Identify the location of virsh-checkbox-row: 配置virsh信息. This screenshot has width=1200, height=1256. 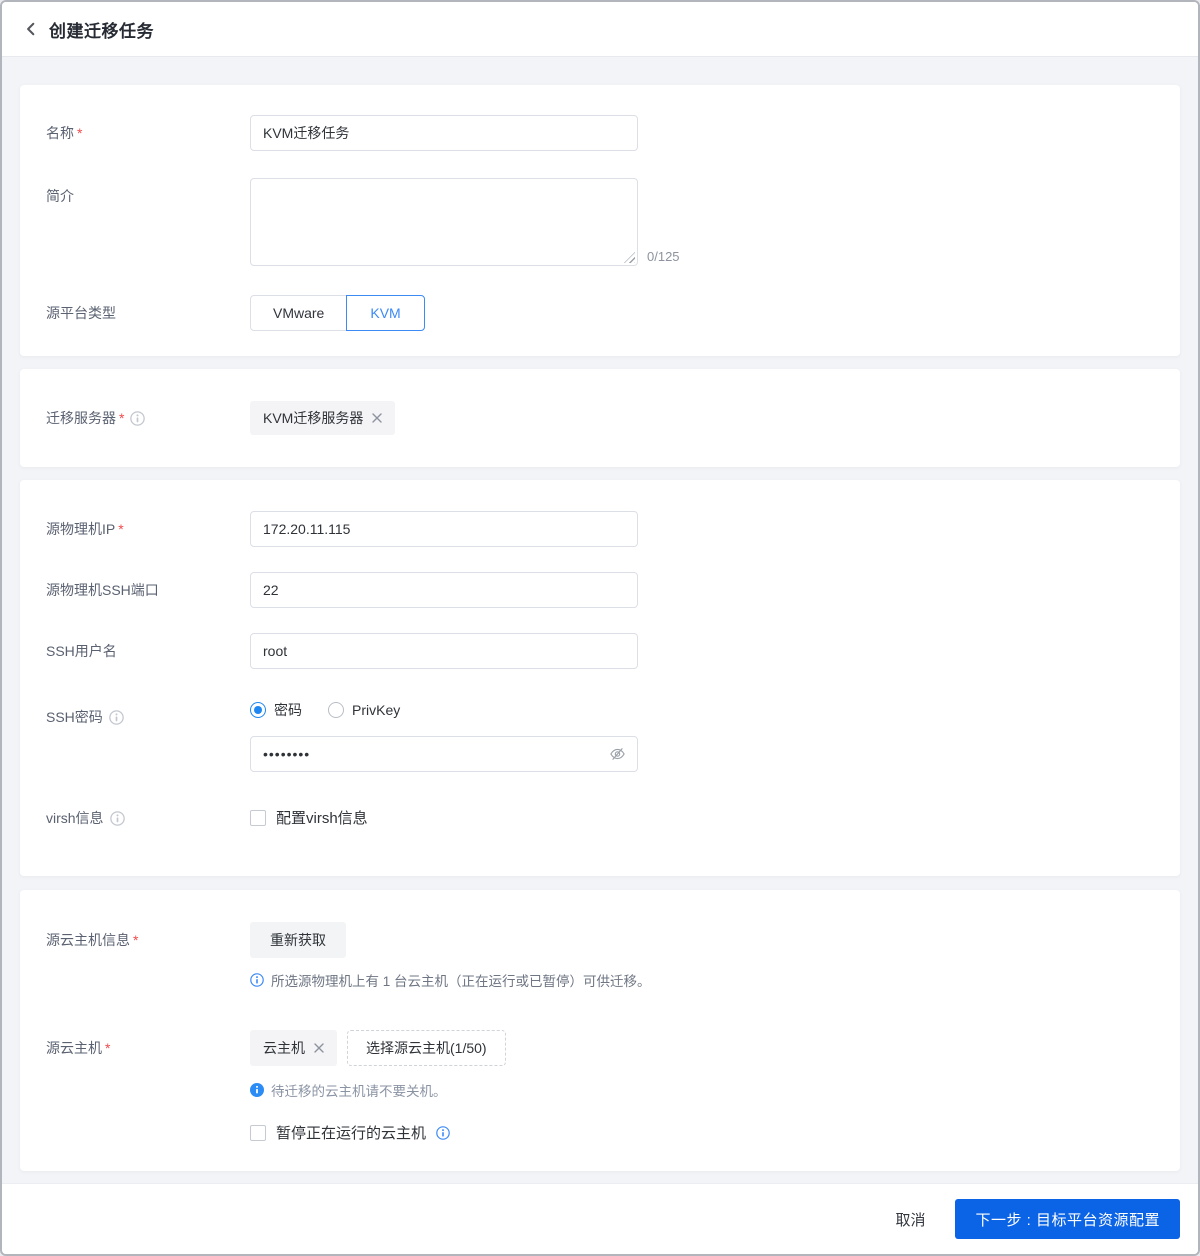
(309, 817).